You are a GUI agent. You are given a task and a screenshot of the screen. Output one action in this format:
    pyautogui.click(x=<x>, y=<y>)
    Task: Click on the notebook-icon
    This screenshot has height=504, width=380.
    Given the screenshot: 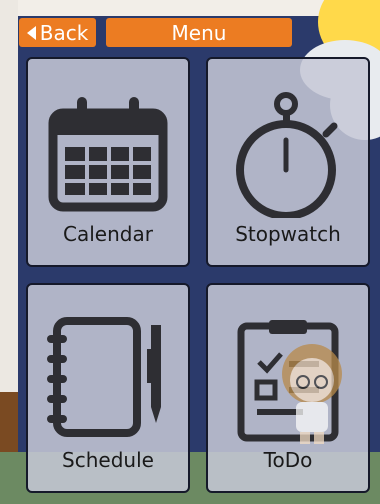 What is the action you would take?
    pyautogui.click(x=108, y=380)
    